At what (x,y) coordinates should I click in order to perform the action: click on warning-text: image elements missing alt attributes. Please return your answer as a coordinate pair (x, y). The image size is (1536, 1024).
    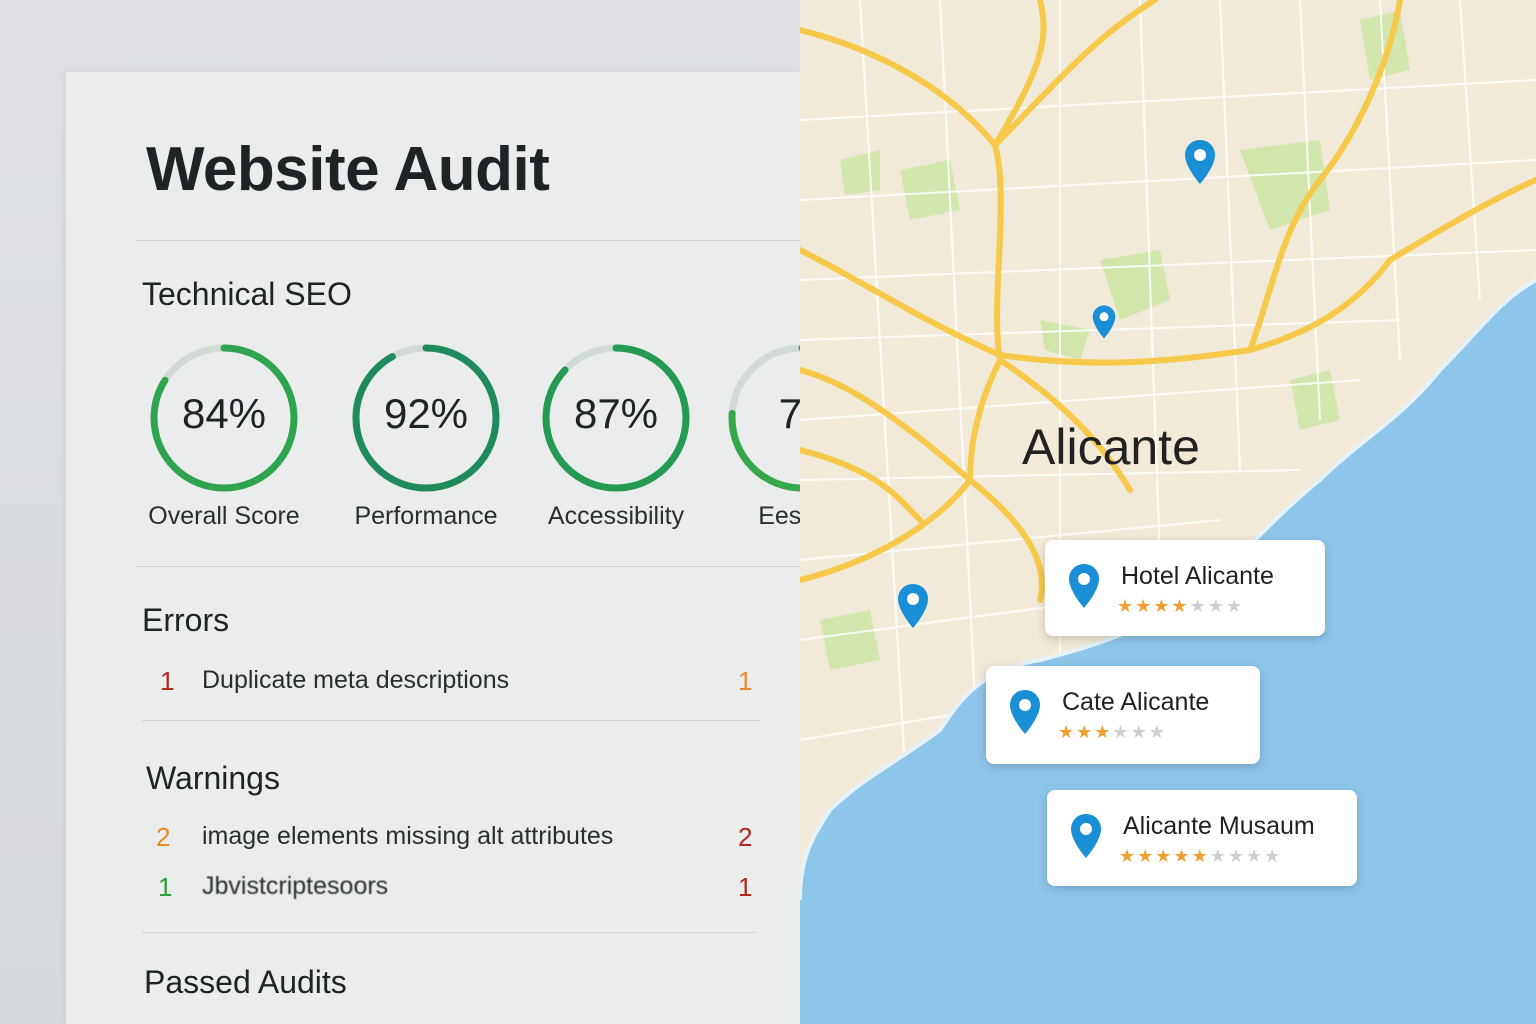
    Looking at the image, I should click on (408, 836).